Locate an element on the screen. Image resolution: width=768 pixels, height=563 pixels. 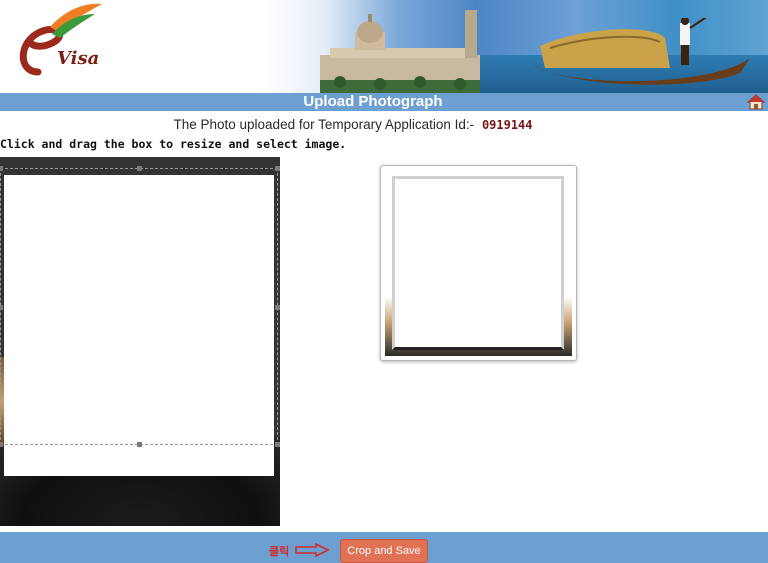
resize-handle-sw is located at coordinates (1, 444).